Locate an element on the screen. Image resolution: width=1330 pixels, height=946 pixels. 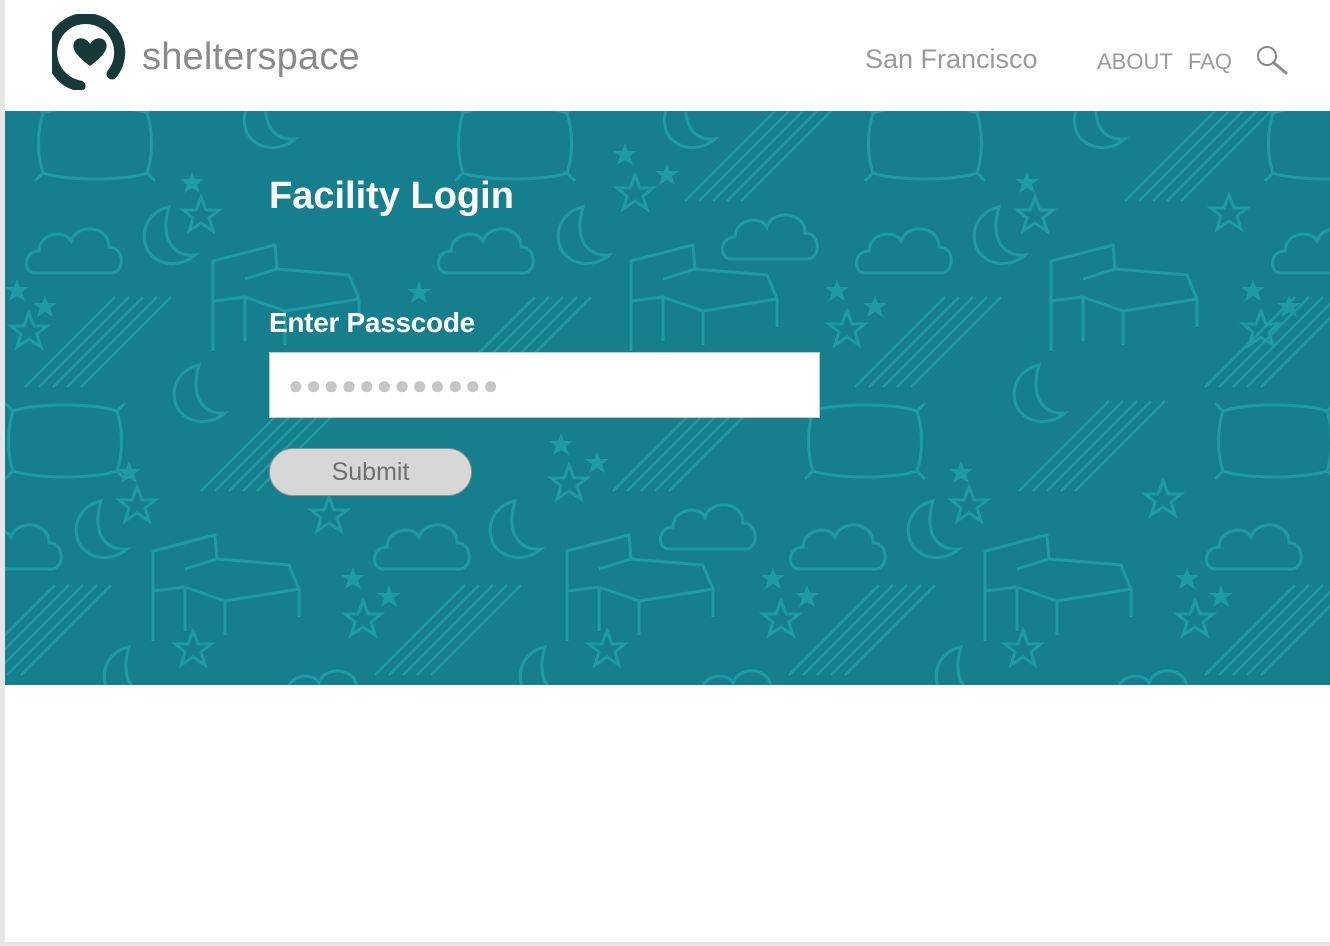
passcode-label: Enter Passcode is located at coordinates (372, 322).